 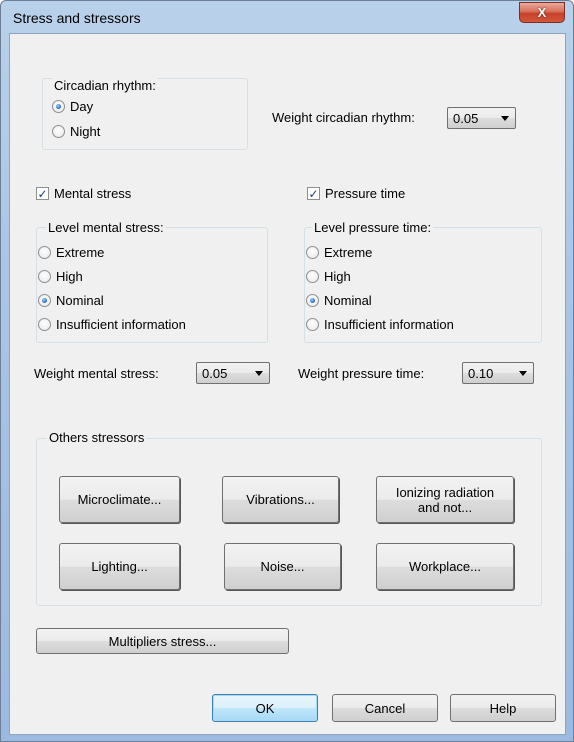 I want to click on weight-pressure-select: 0.10, so click(x=498, y=373).